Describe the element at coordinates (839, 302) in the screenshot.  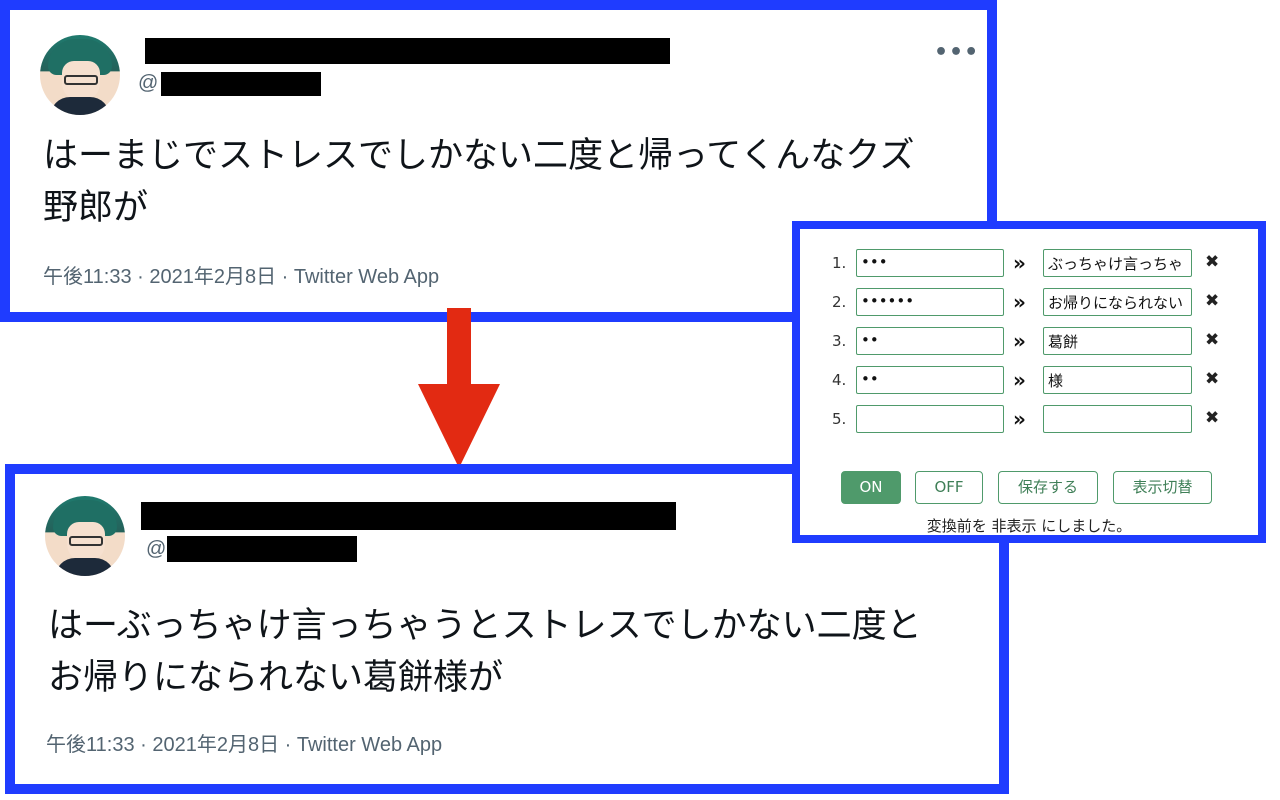
I see `rule-number: 2.` at that location.